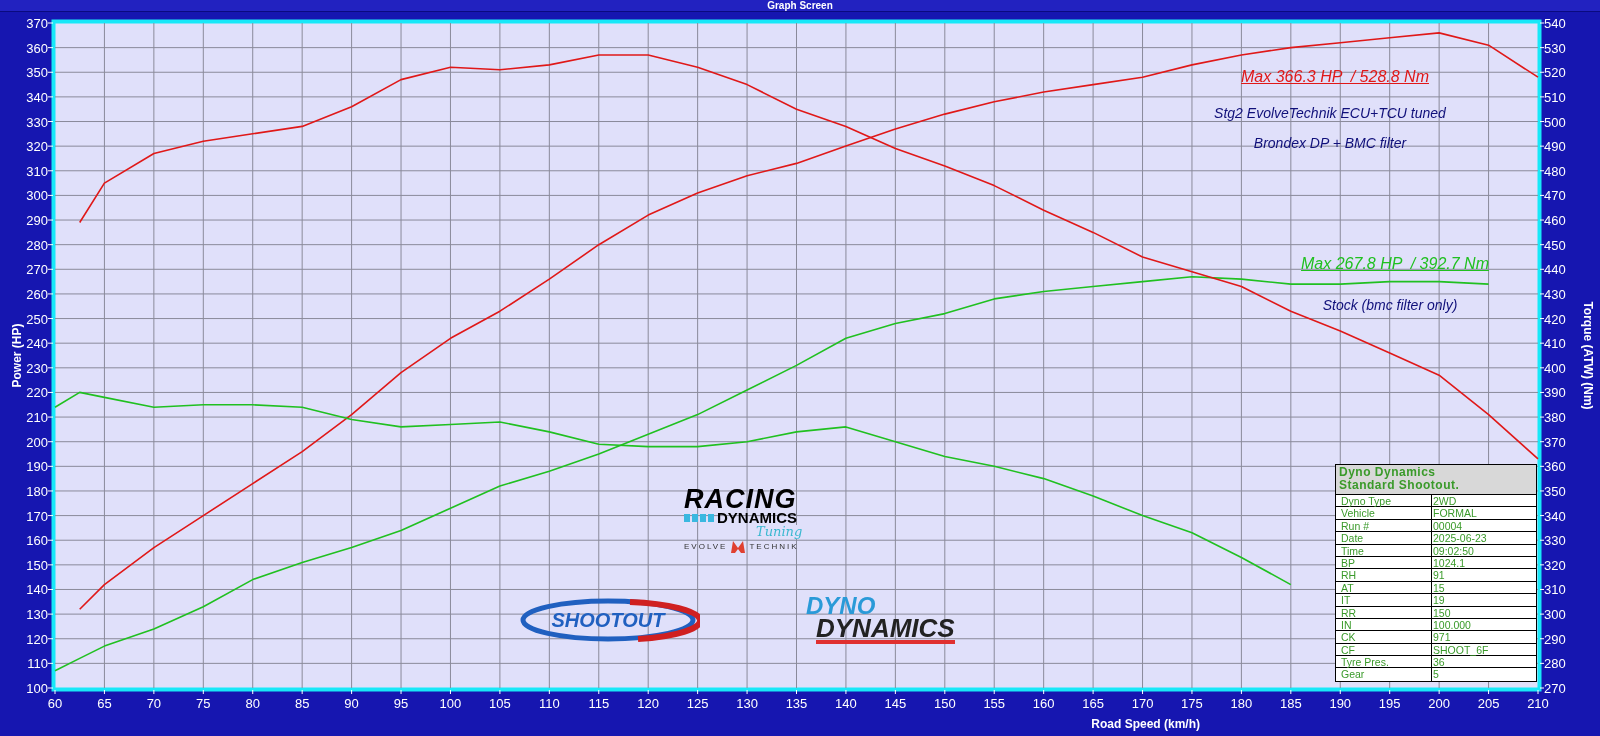 Image resolution: width=1600 pixels, height=736 pixels. What do you see at coordinates (1384, 624) in the screenshot?
I see `table-cell: IN` at bounding box center [1384, 624].